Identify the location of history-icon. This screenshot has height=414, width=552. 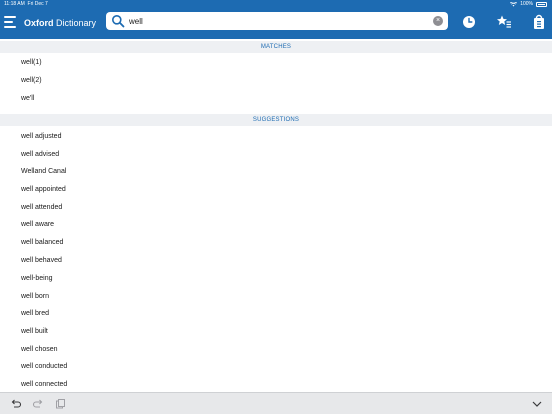
(469, 22).